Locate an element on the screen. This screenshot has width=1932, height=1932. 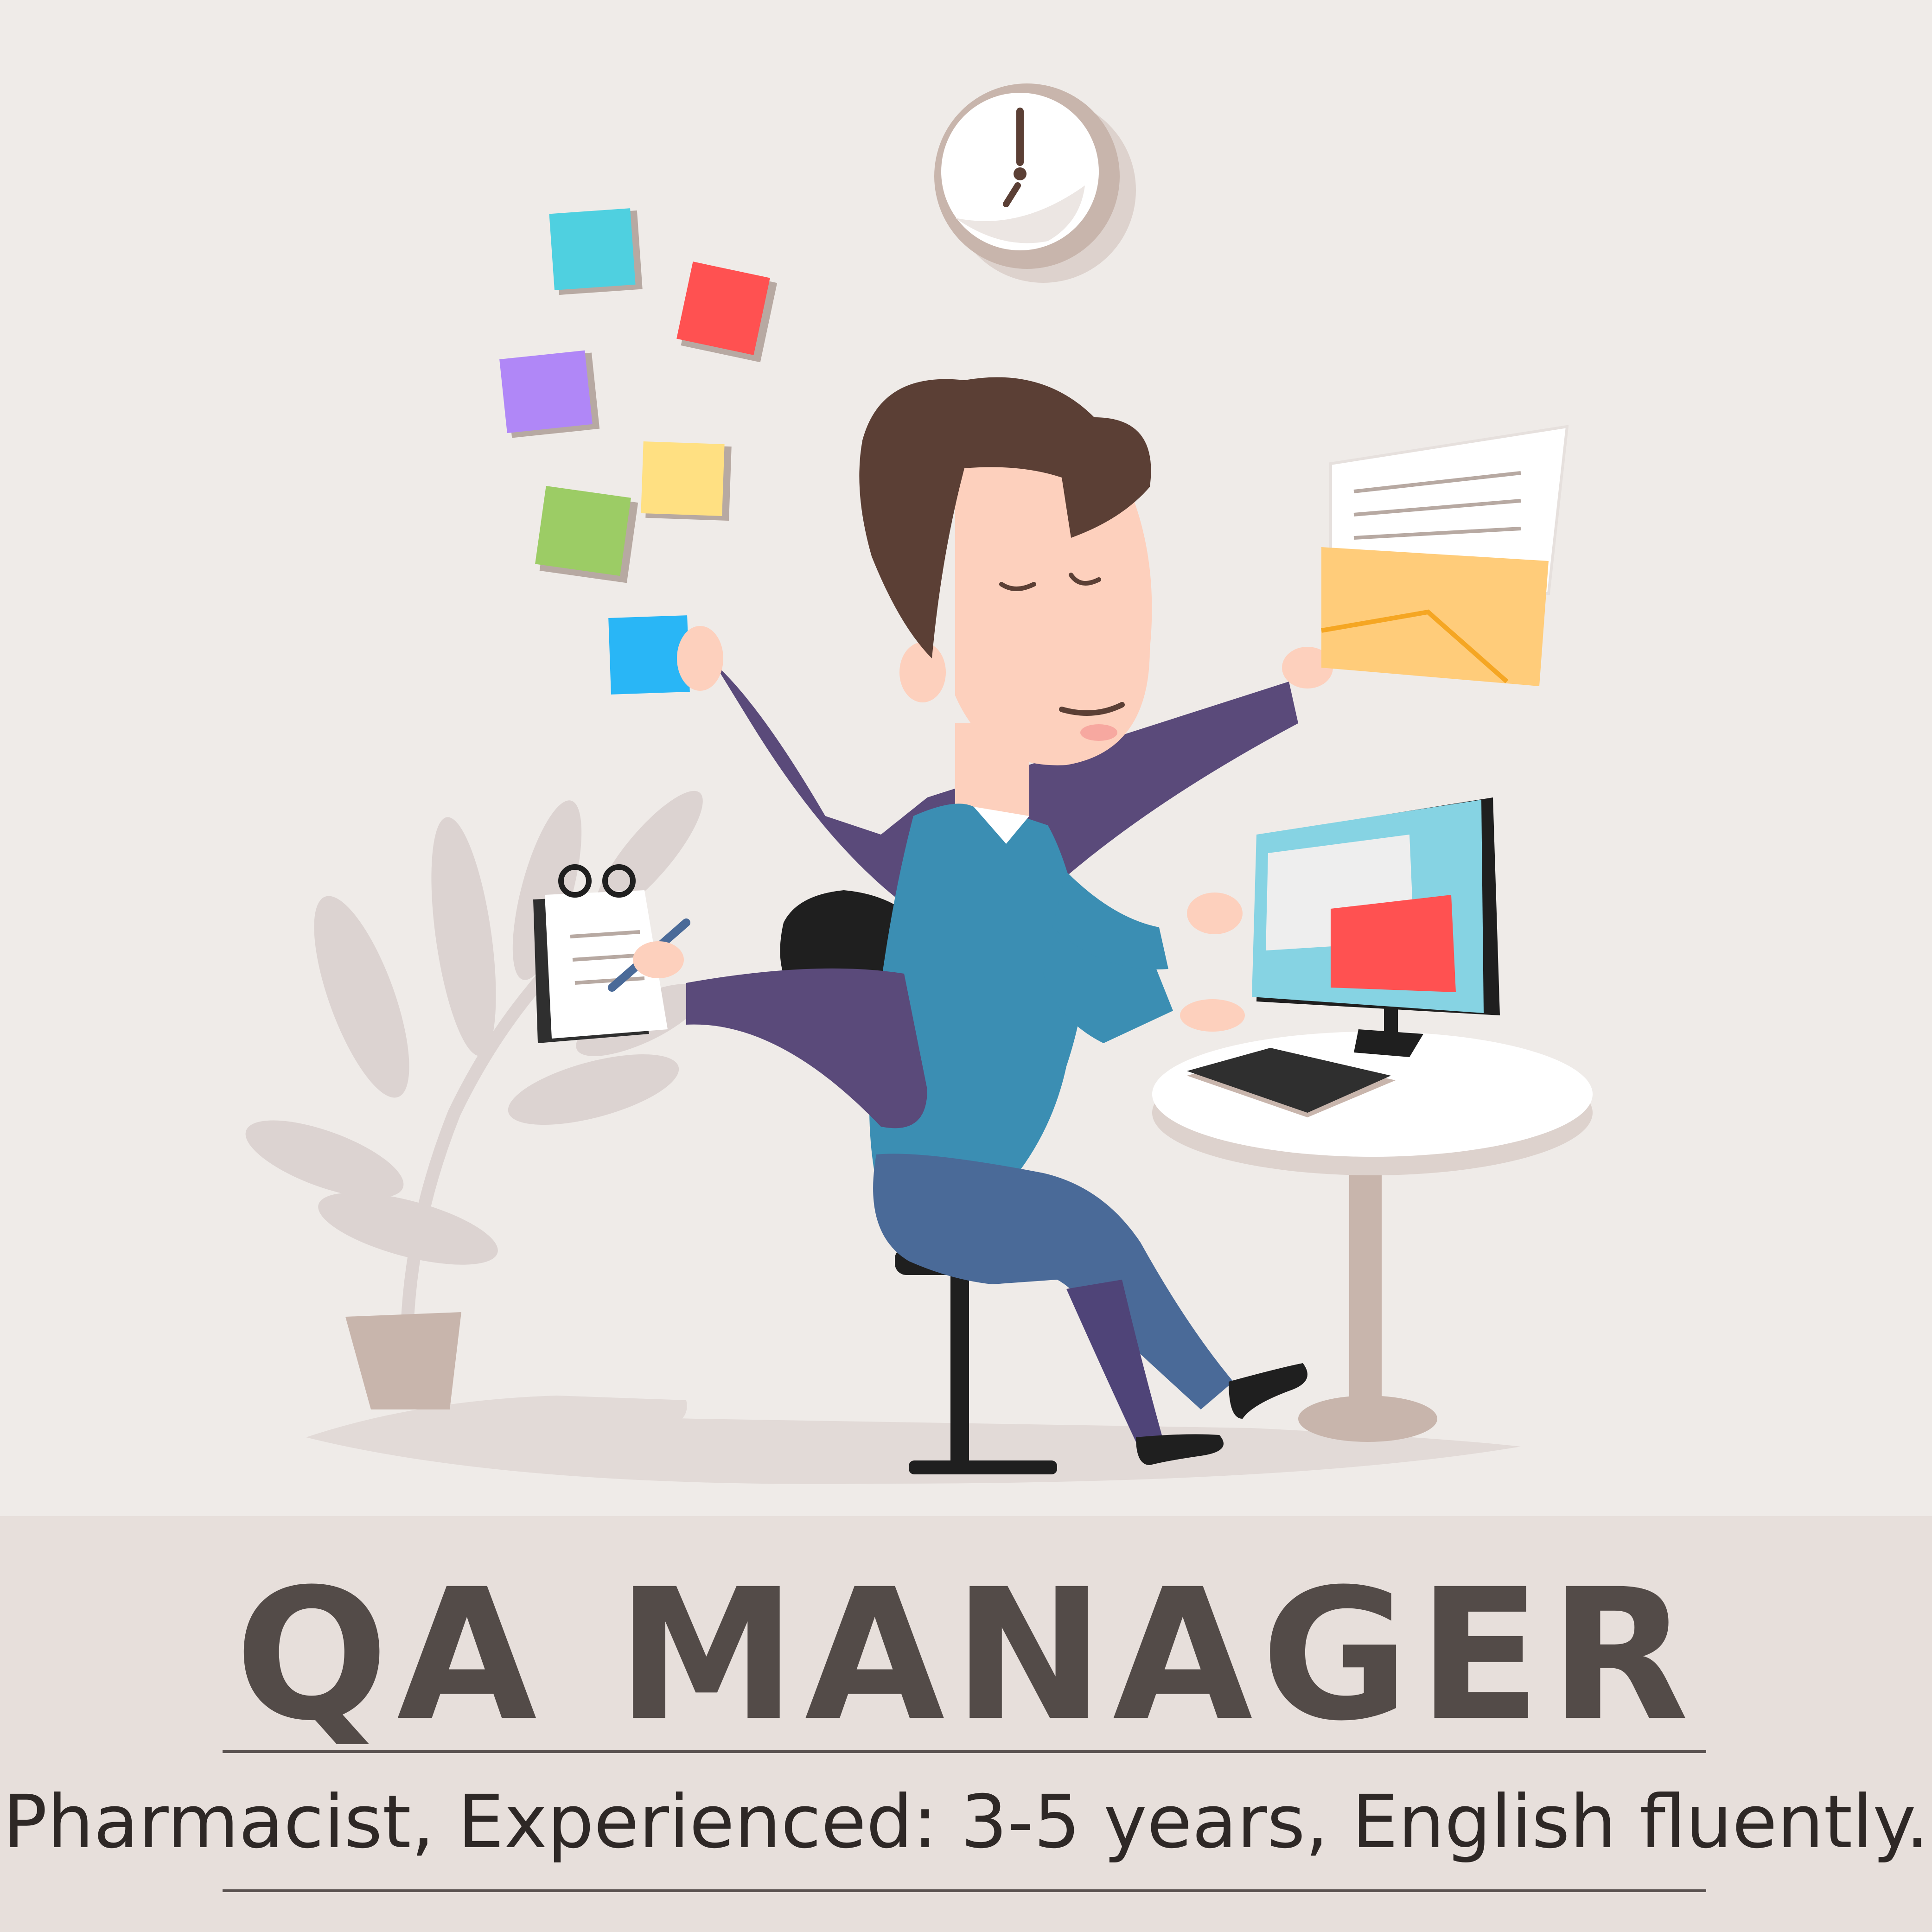
envelope-icon is located at coordinates (1445, 555).